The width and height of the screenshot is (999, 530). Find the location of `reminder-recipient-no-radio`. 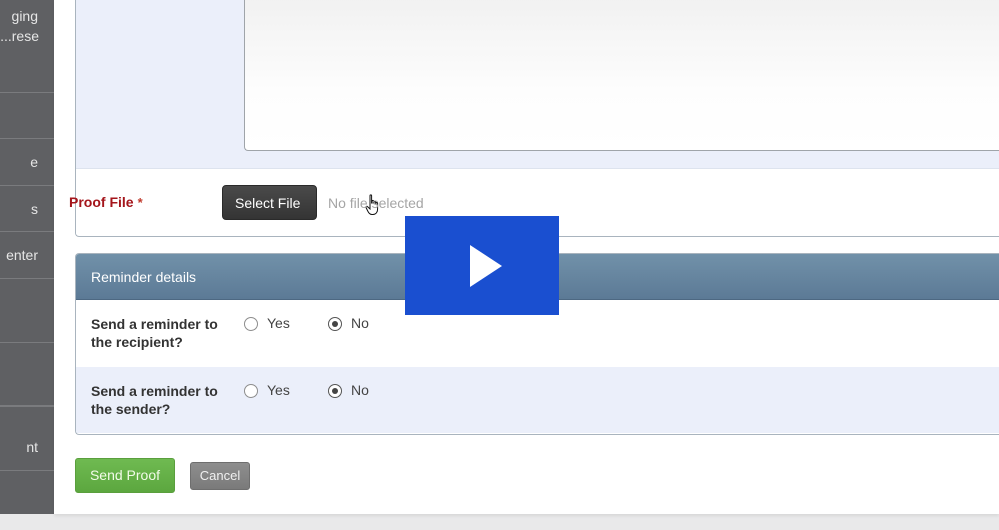

reminder-recipient-no-radio is located at coordinates (335, 324).